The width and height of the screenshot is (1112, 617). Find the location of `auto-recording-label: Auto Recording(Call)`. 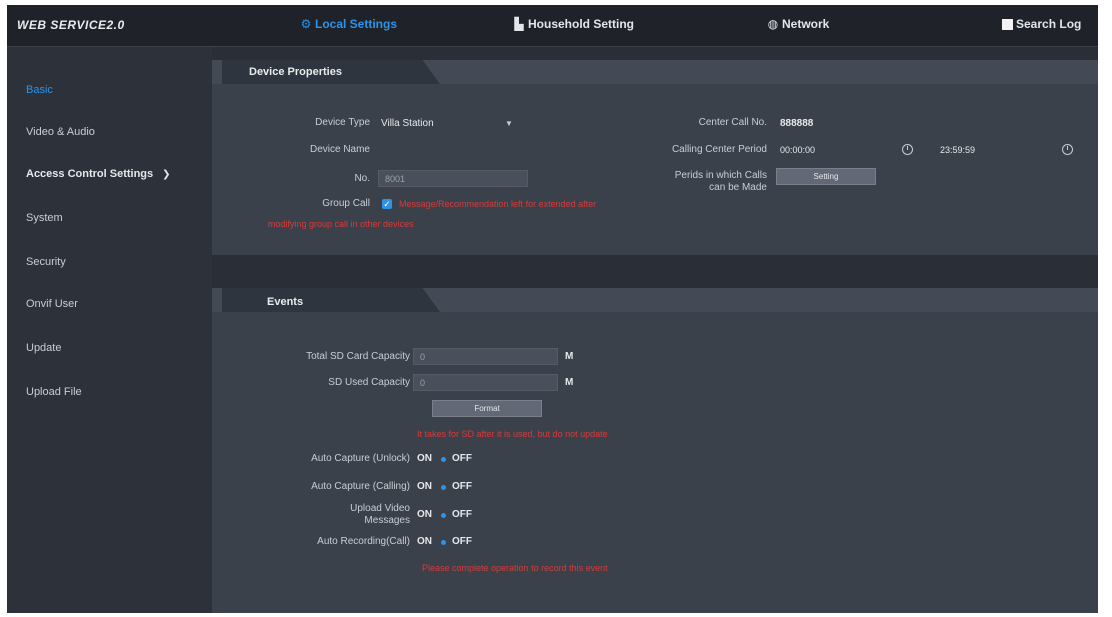

auto-recording-label: Auto Recording(Call) is located at coordinates (363, 541).